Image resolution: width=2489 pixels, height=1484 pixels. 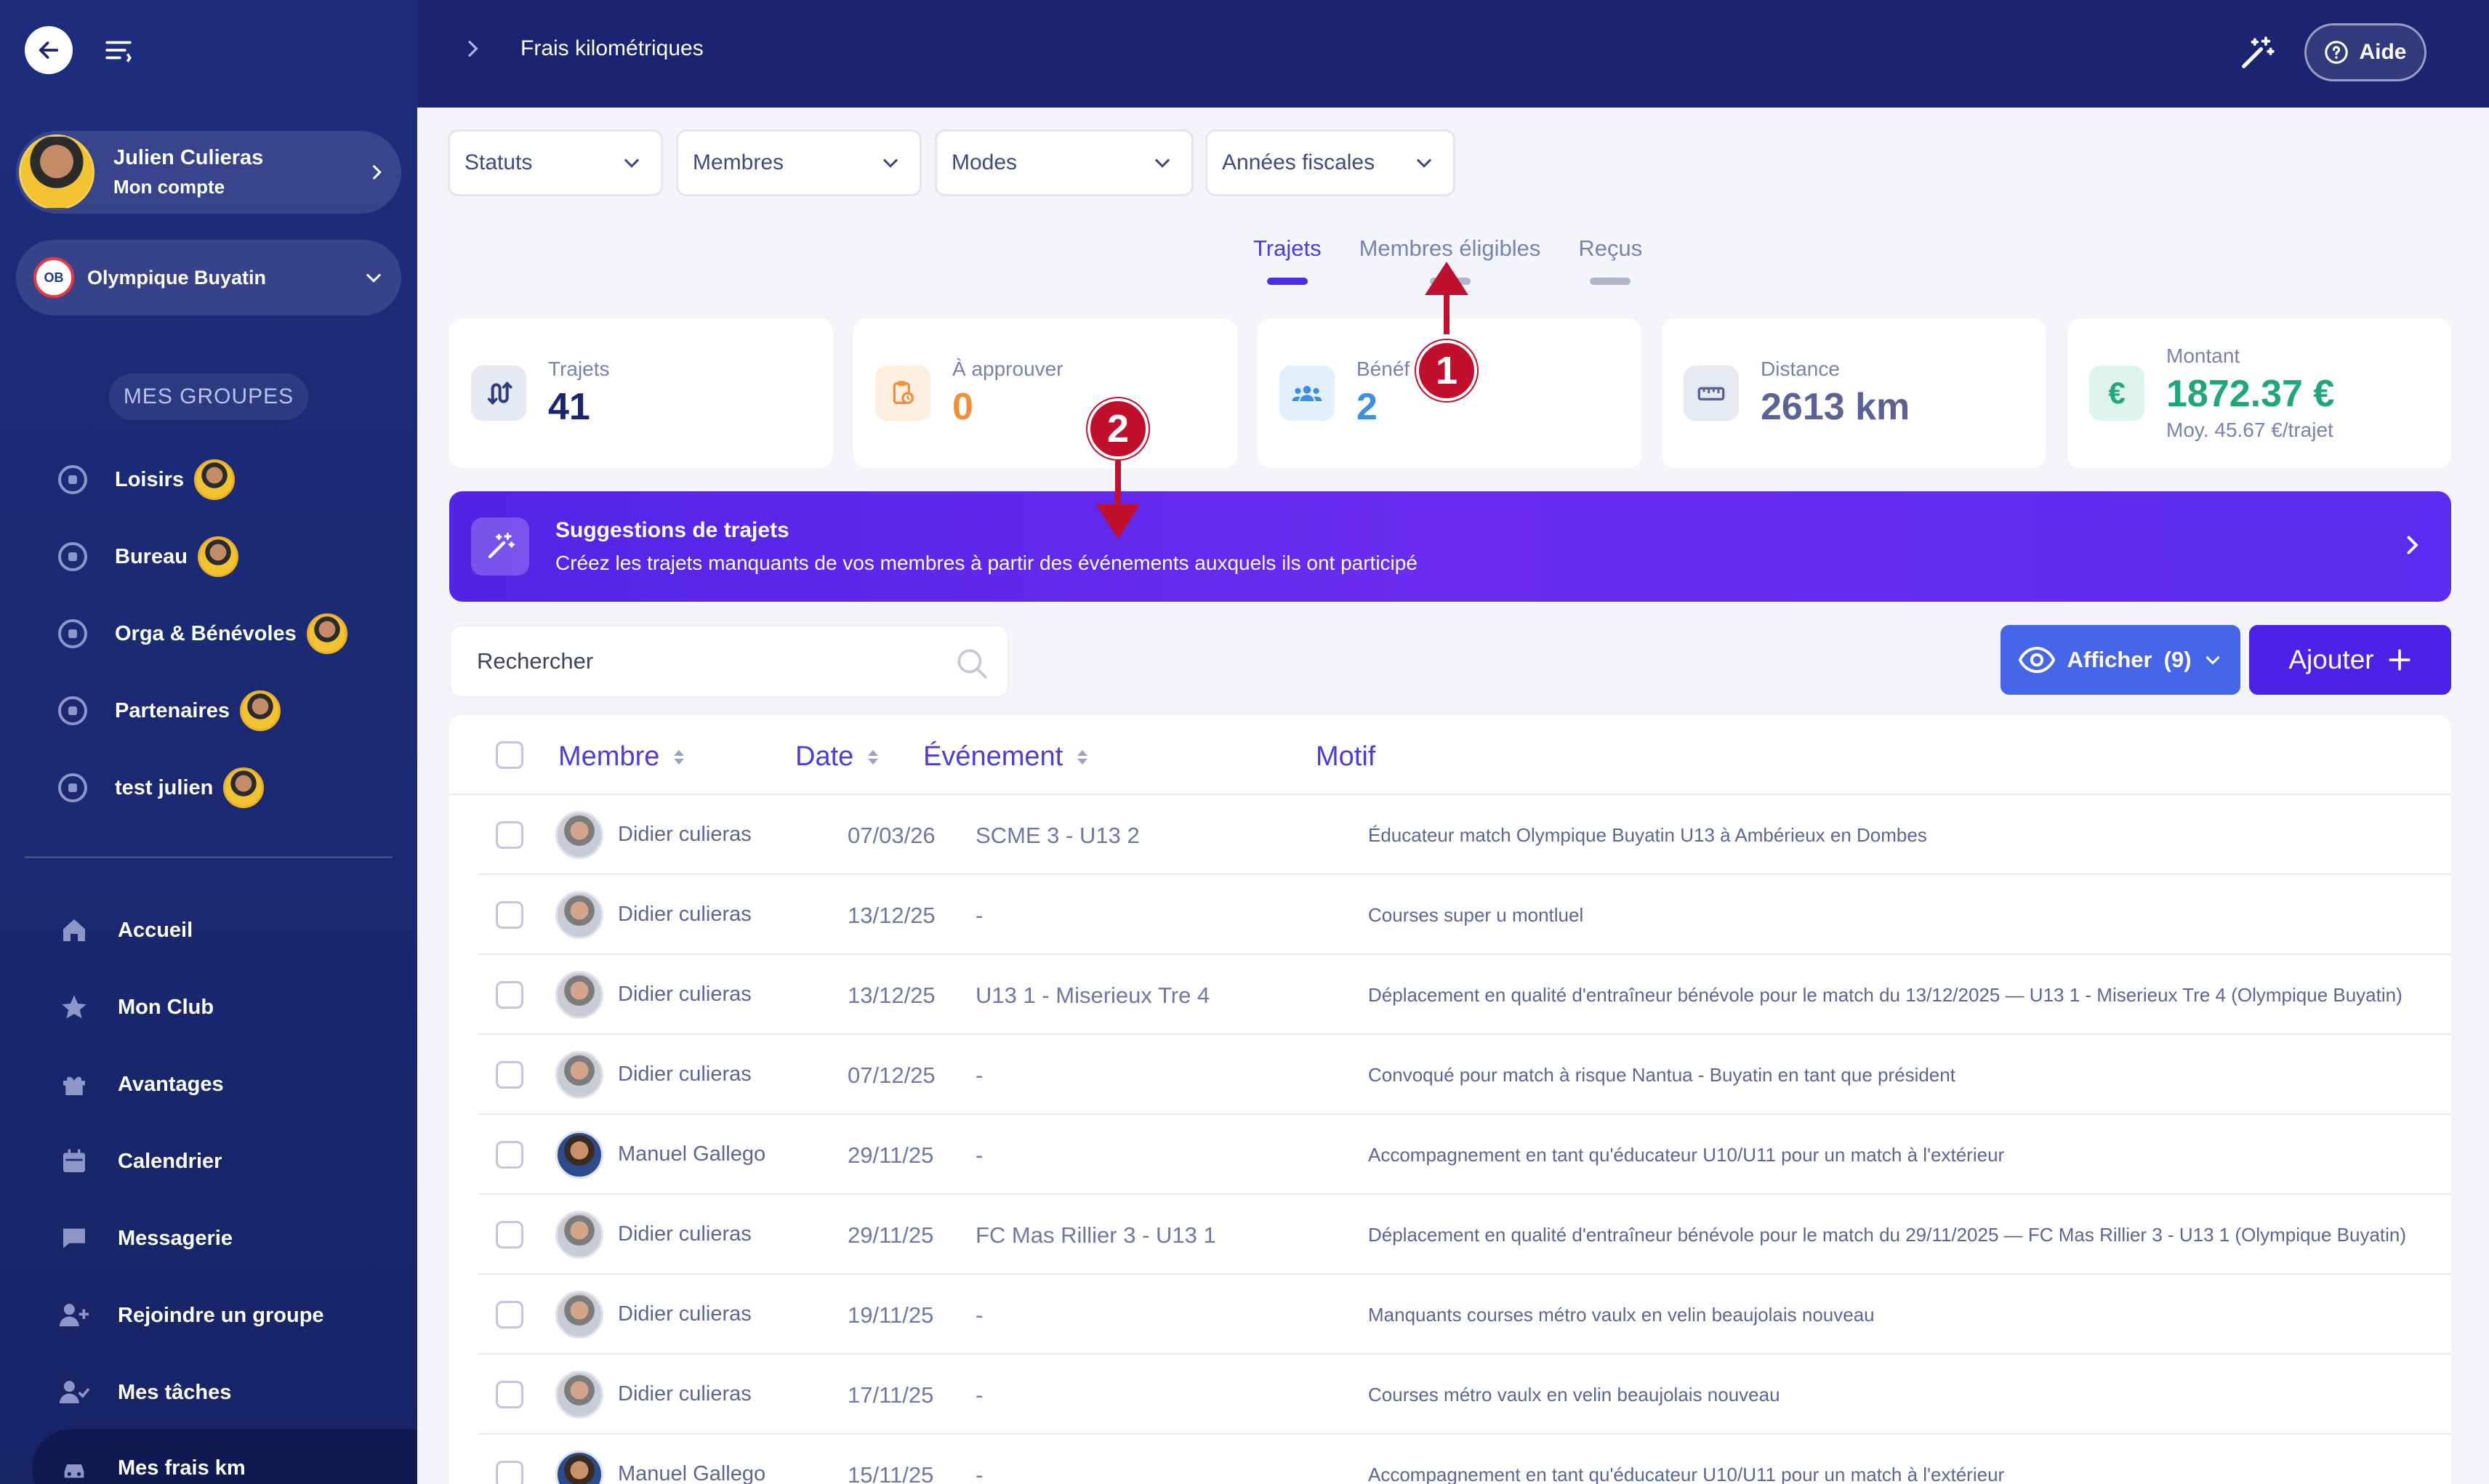 I want to click on annotation-arrow-2-head, so click(x=1118, y=521).